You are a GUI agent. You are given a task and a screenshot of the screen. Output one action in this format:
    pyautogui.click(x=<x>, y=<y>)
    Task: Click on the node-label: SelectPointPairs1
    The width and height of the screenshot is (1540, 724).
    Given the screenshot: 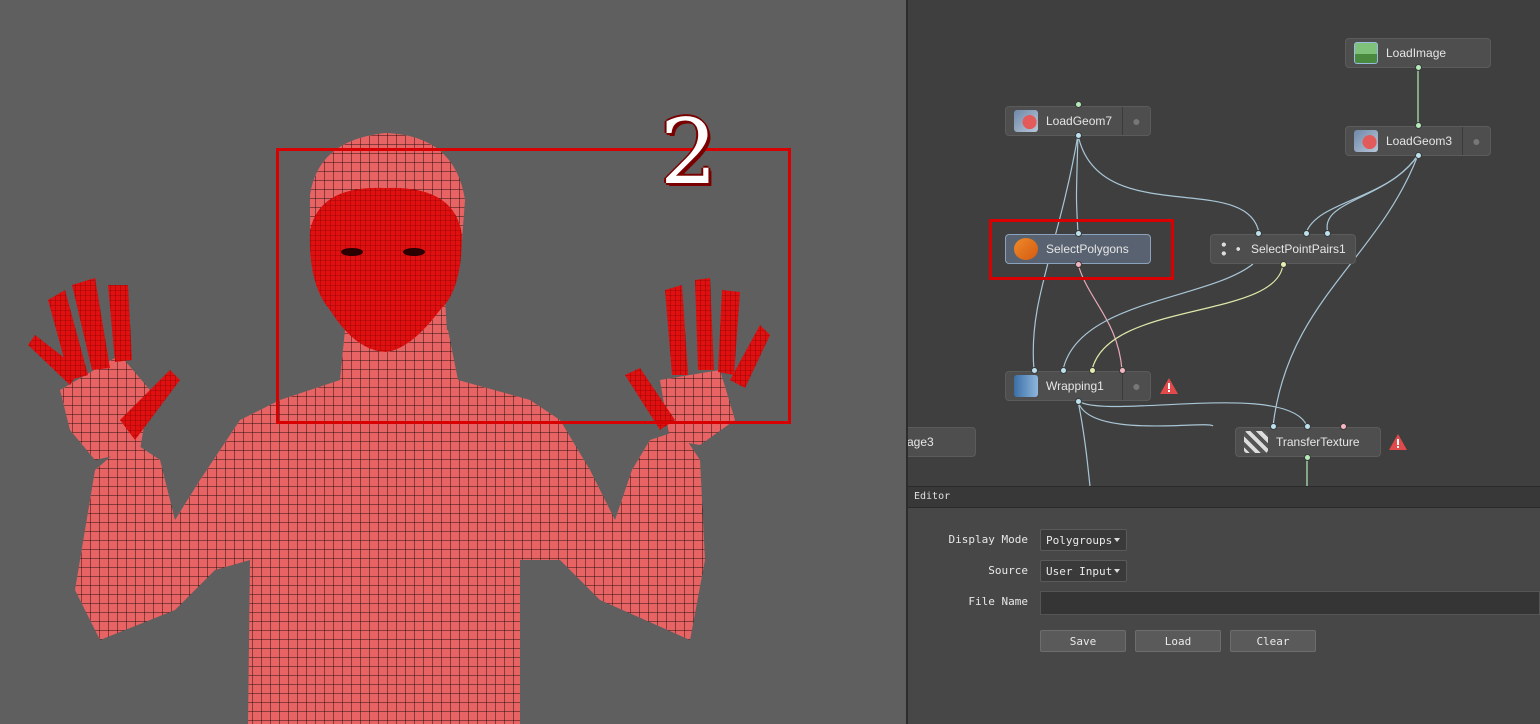 What is the action you would take?
    pyautogui.click(x=1298, y=249)
    